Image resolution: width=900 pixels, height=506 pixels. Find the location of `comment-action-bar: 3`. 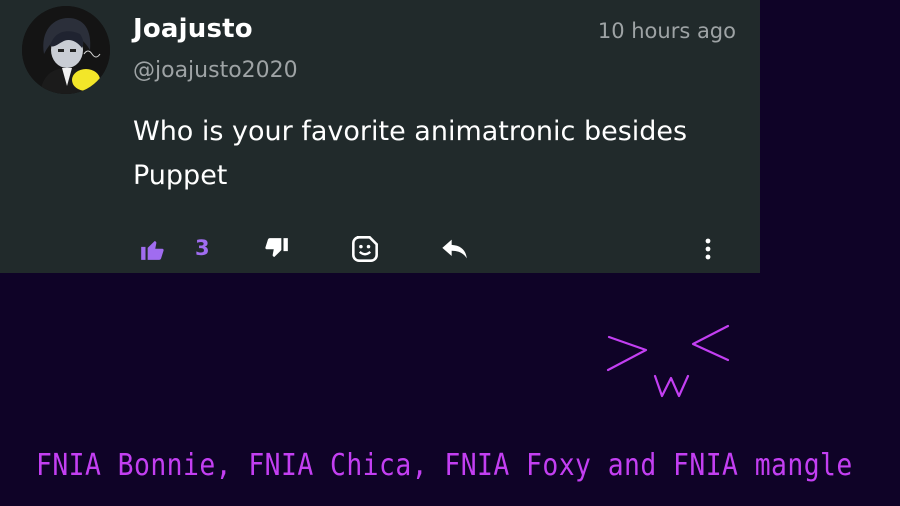

comment-action-bar: 3 is located at coordinates (380, 250).